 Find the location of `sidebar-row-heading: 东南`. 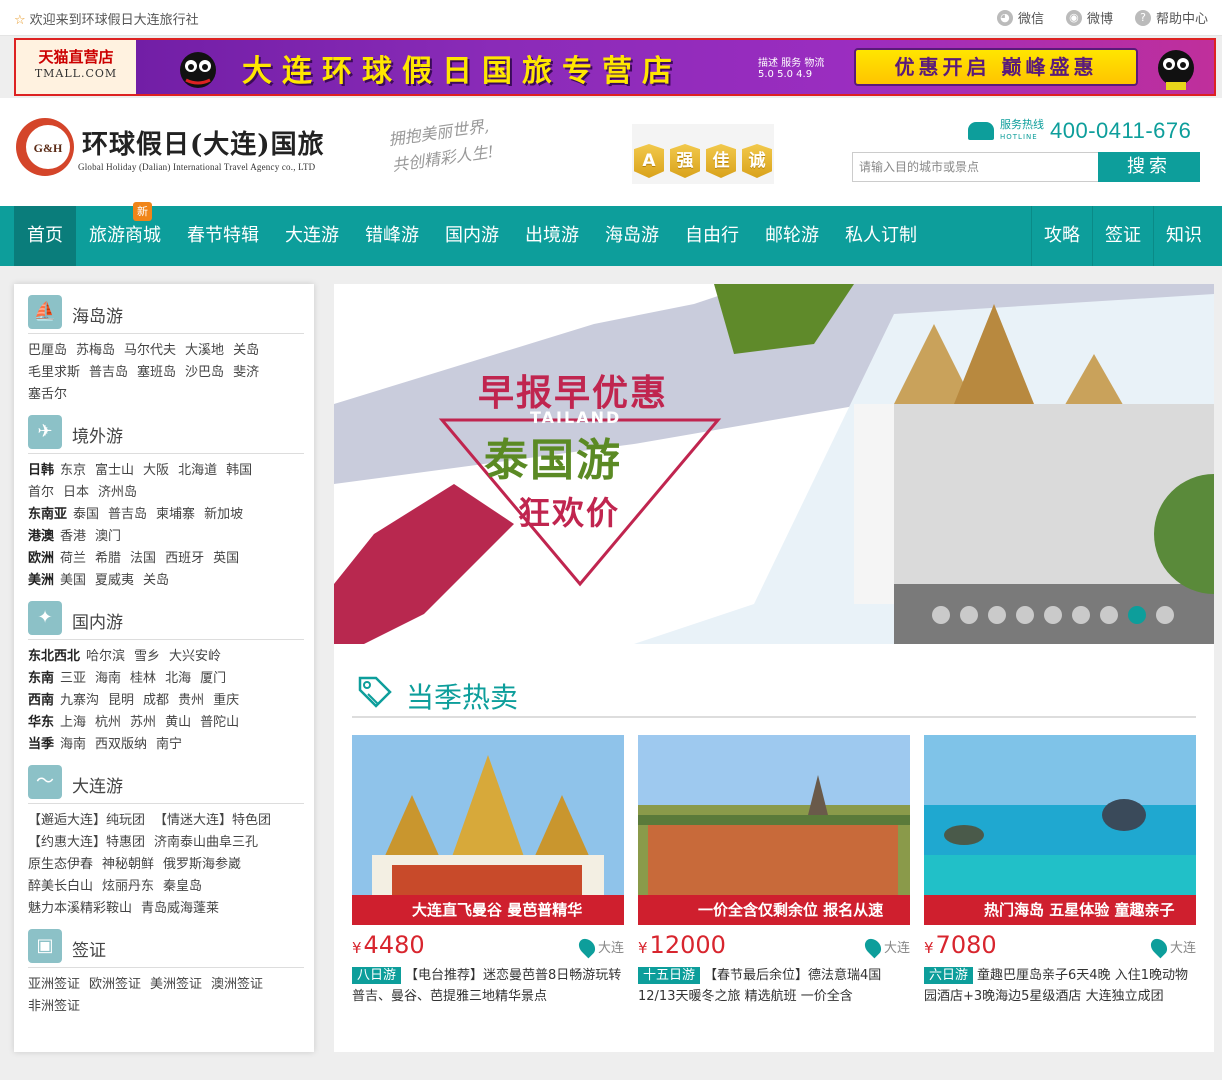

sidebar-row-heading: 东南 is located at coordinates (41, 678).